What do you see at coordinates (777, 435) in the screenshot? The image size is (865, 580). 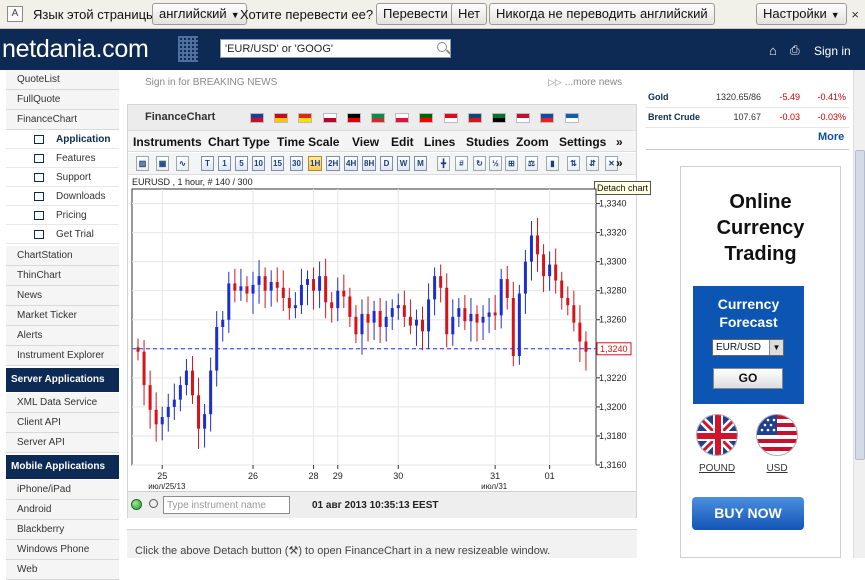 I see `us-flag-icon` at bounding box center [777, 435].